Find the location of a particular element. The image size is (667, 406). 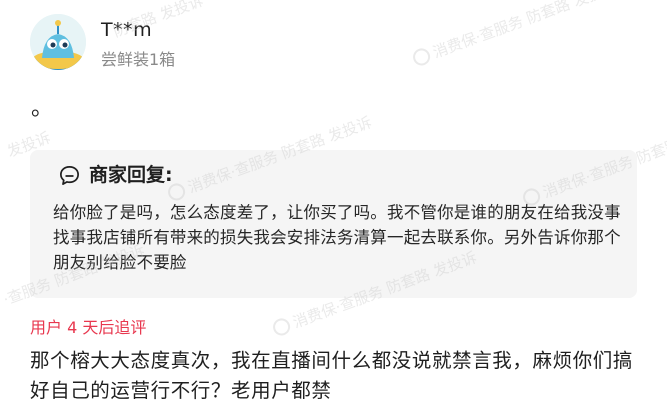

review-text: 。 is located at coordinates (42, 108).